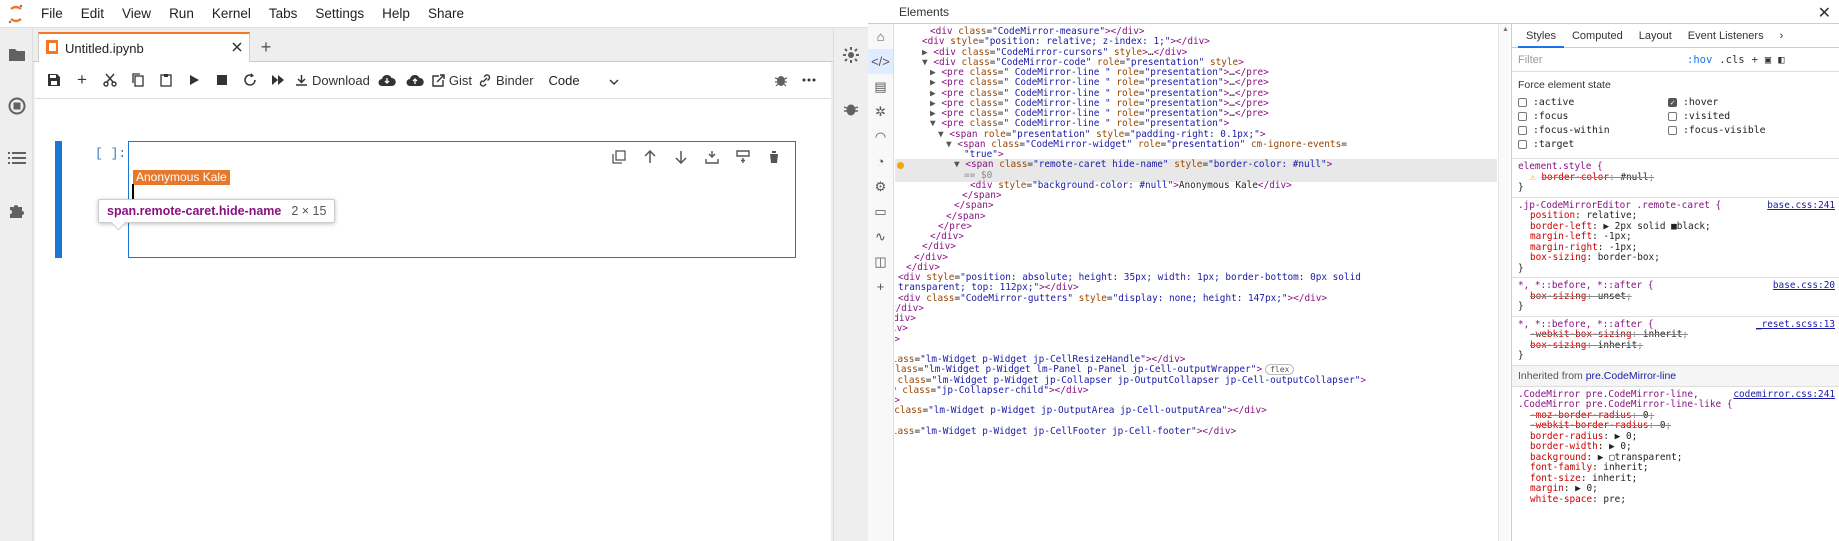 Image resolution: width=1839 pixels, height=541 pixels. What do you see at coordinates (880, 186) in the screenshot?
I see `memory-icon: ⚙` at bounding box center [880, 186].